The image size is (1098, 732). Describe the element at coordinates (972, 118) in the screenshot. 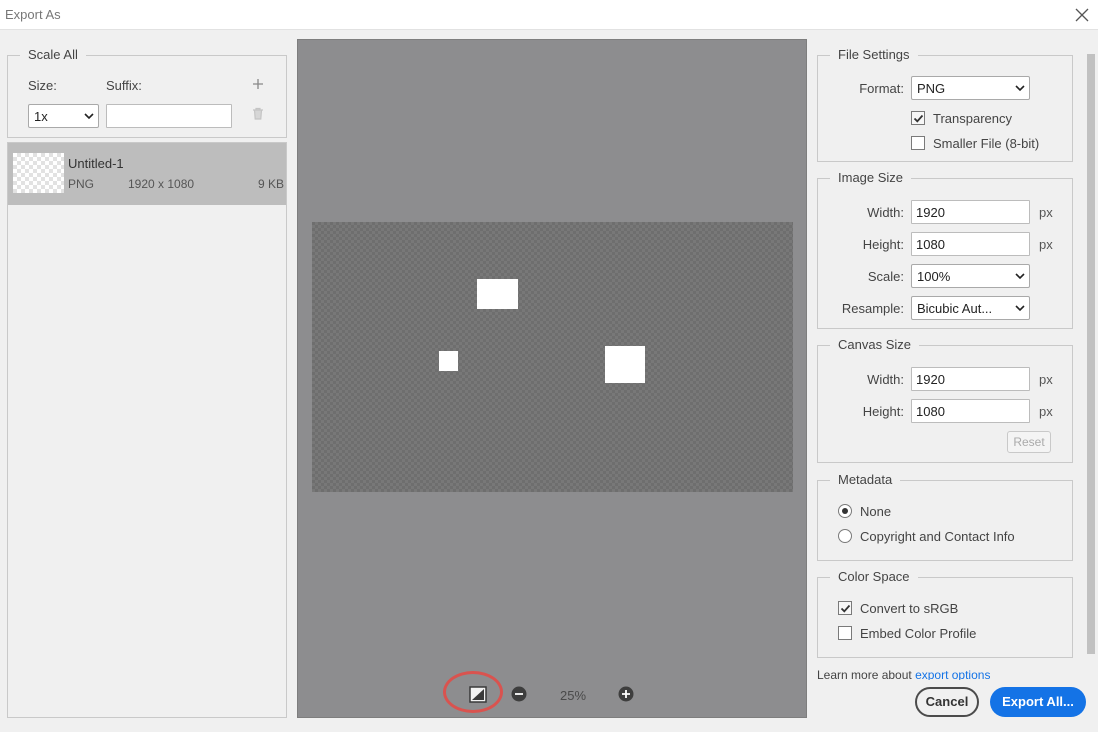

I see `transparency-label: Transparency` at that location.